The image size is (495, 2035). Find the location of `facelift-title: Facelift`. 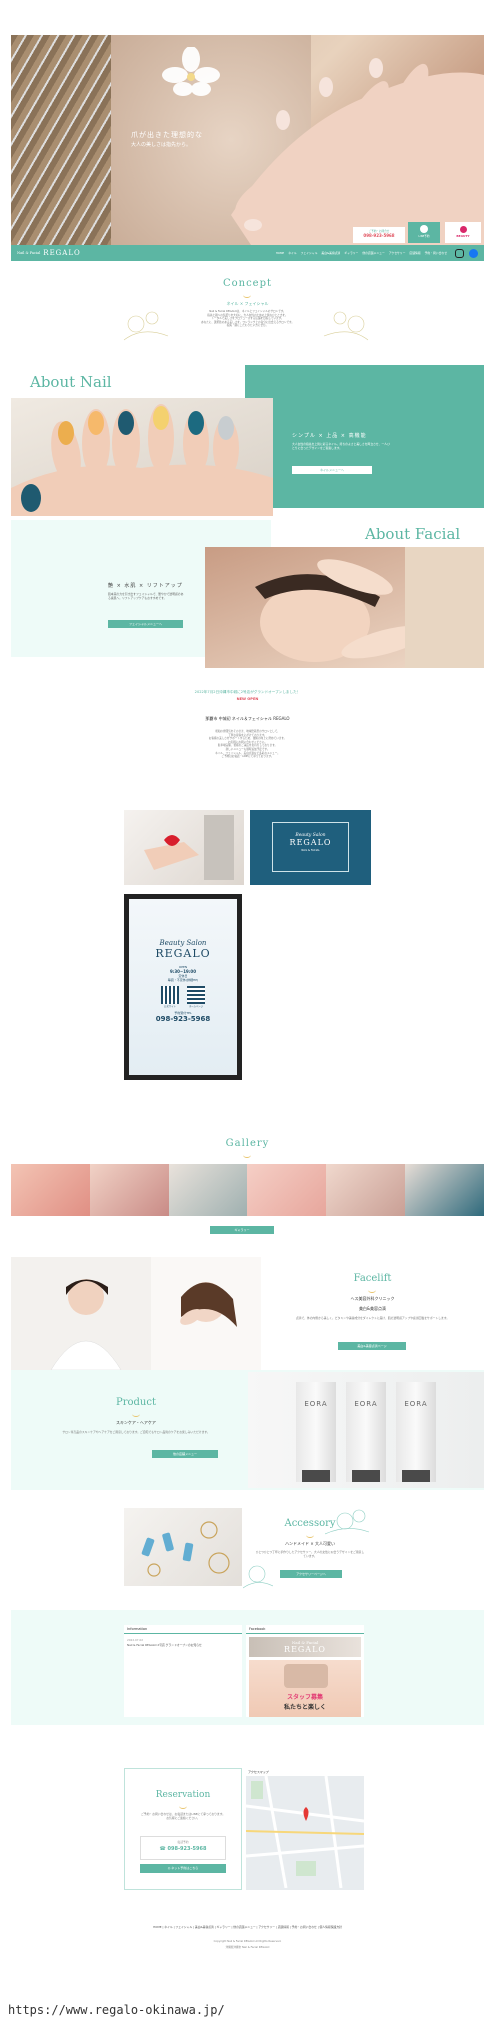

facelift-title: Facelift is located at coordinates (372, 1278).